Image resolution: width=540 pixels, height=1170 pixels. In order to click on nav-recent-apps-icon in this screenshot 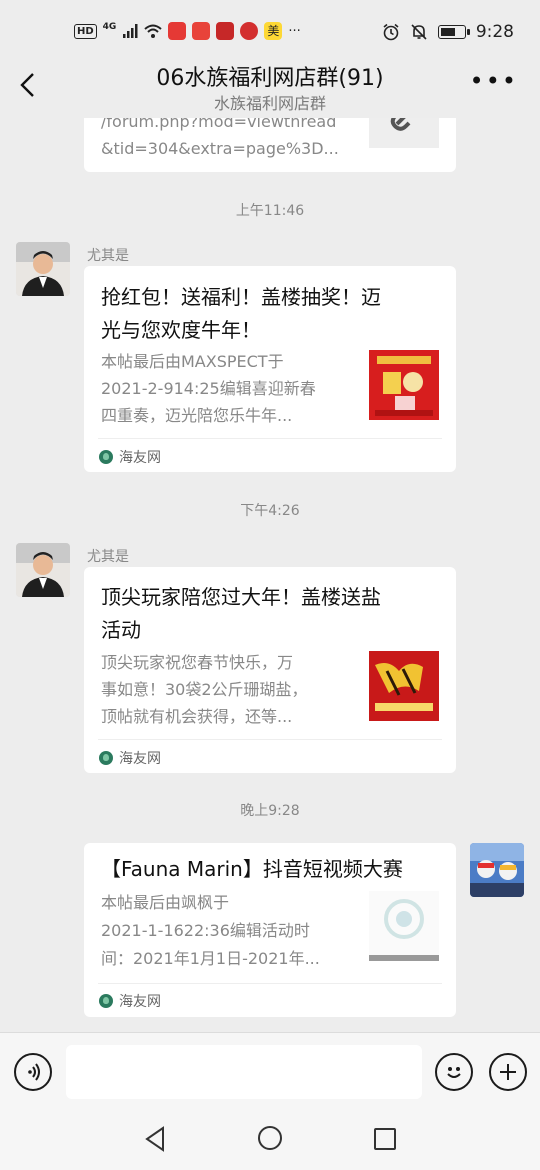, I will do `click(385, 1139)`.